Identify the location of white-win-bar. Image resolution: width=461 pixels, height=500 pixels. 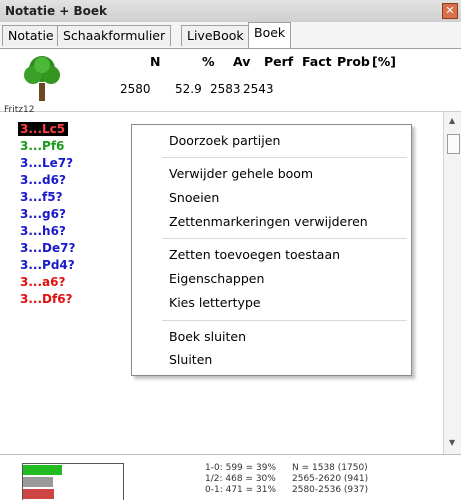
(42, 470).